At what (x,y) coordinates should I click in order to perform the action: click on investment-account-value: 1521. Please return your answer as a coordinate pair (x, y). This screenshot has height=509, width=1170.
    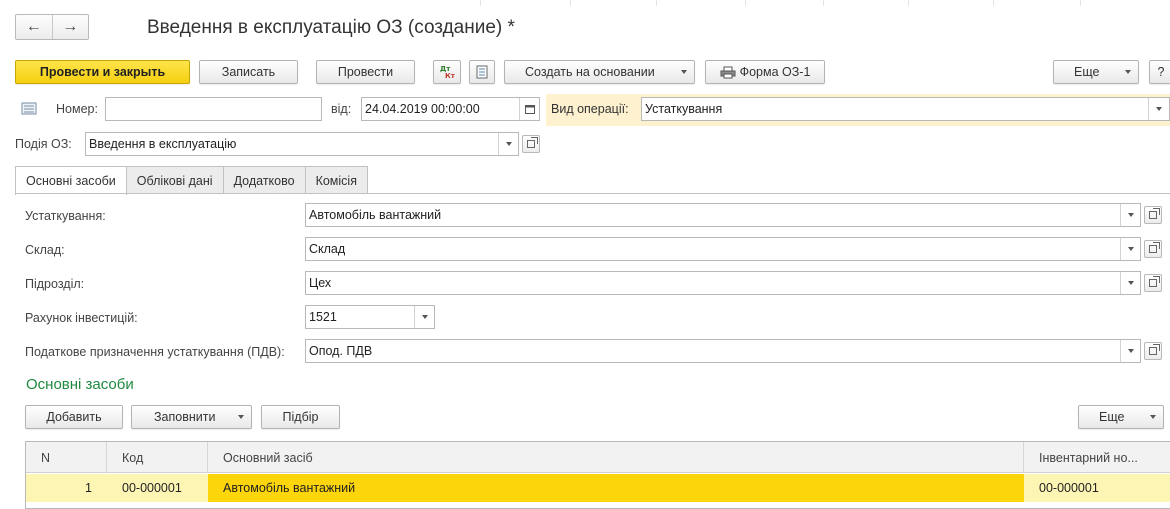
    Looking at the image, I should click on (323, 317).